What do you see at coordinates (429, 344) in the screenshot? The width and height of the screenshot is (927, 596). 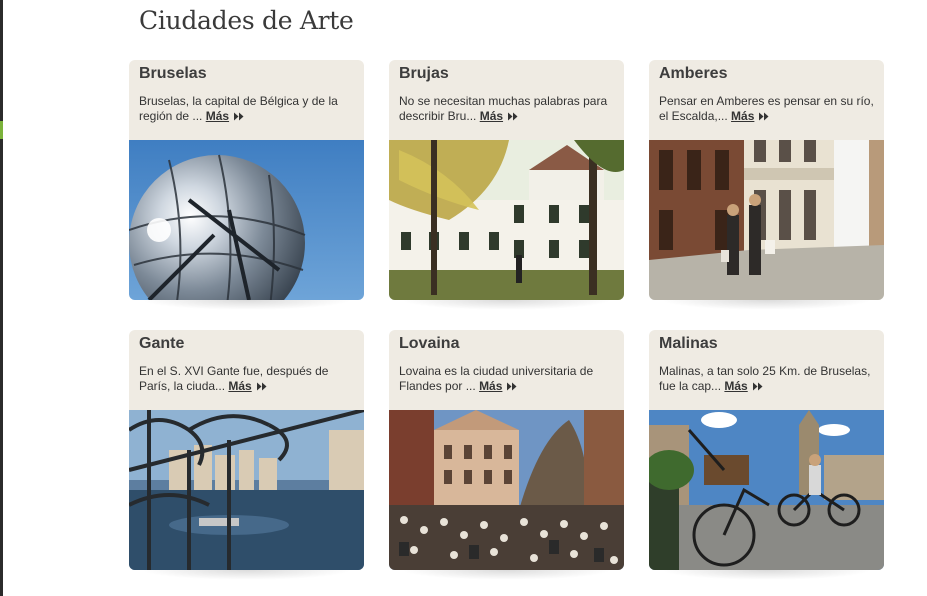 I see `card-title: Lovaina` at bounding box center [429, 344].